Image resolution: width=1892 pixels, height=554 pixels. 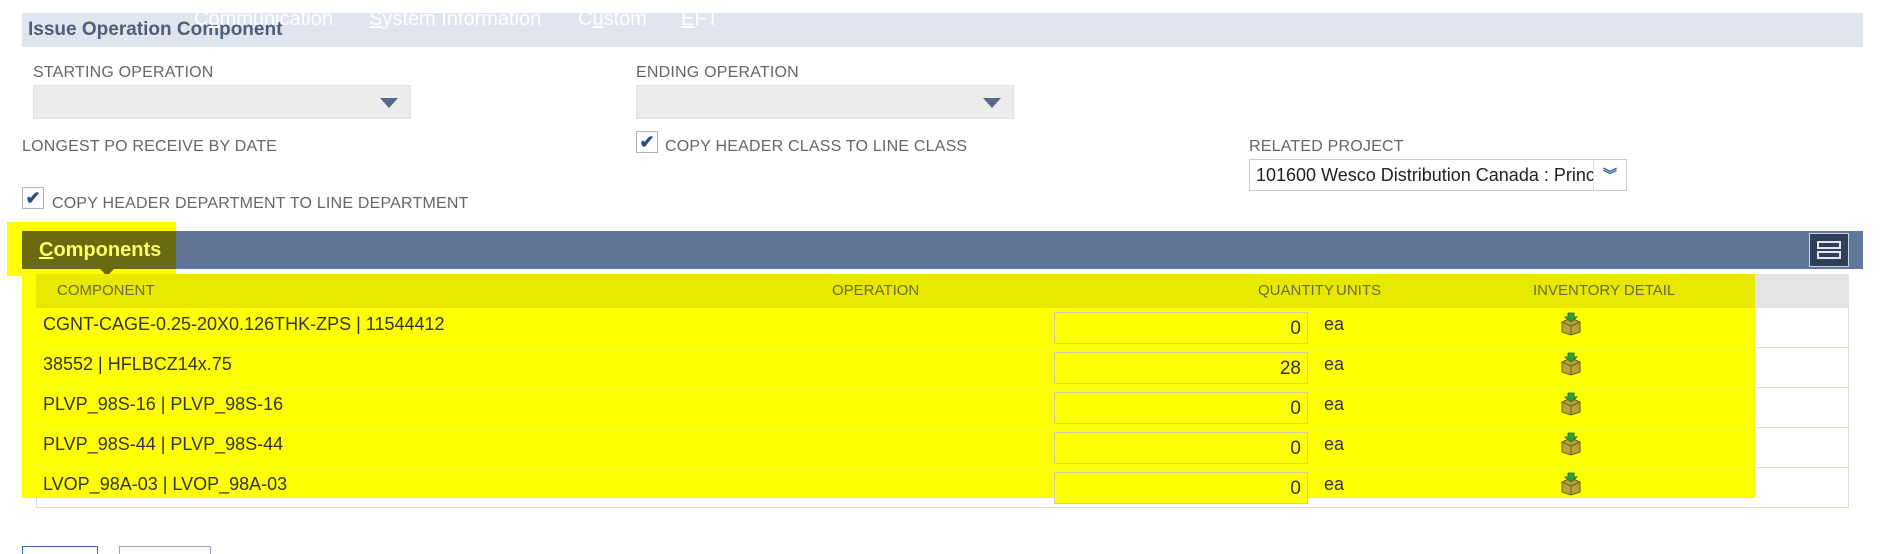 I want to click on table-row: LVOP_98A-03 | LVOP_98A-03 0 ea, so click(x=942, y=488).